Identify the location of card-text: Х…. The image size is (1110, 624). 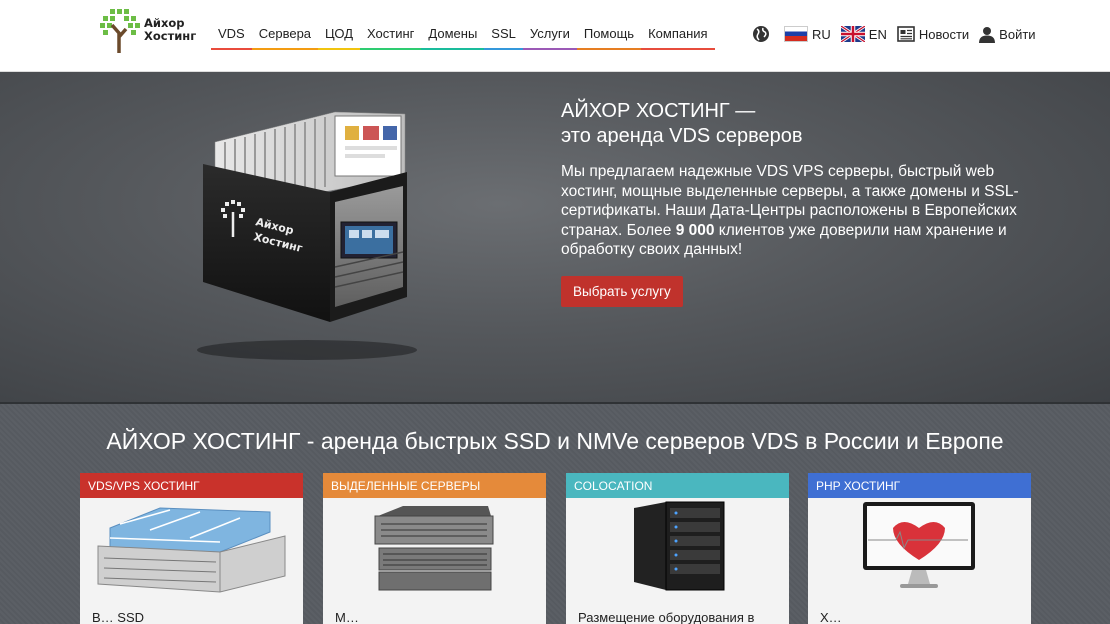
(831, 617).